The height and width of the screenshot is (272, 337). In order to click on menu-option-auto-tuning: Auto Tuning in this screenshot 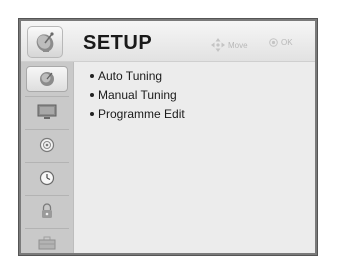, I will do `click(126, 76)`.